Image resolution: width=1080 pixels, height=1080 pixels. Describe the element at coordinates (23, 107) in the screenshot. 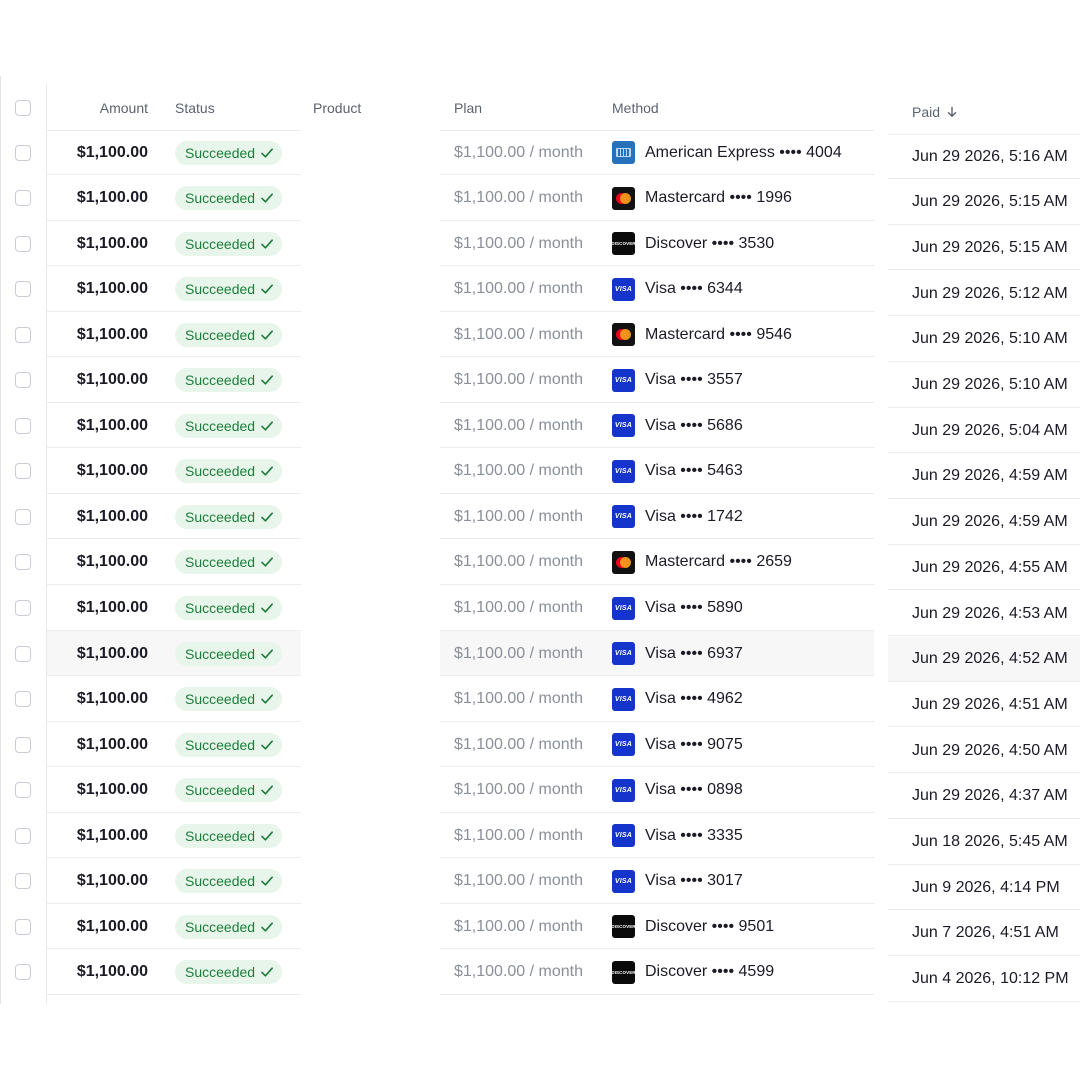

I see `select-all-checkbox` at that location.